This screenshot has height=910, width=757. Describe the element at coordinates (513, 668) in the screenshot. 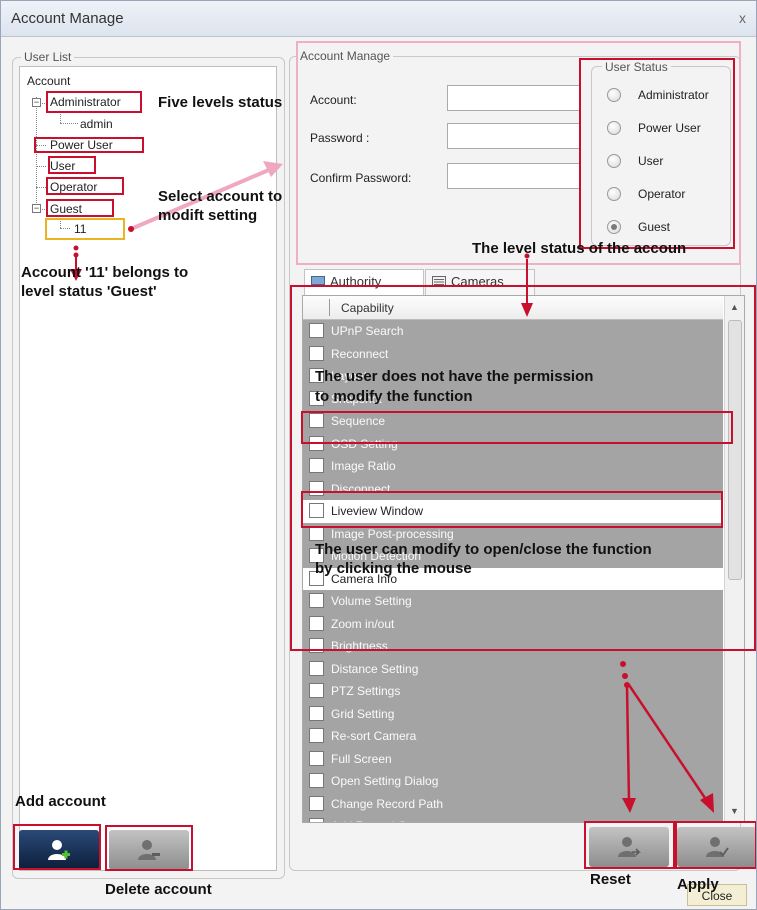

I see `capability-row: Distance Setting` at that location.